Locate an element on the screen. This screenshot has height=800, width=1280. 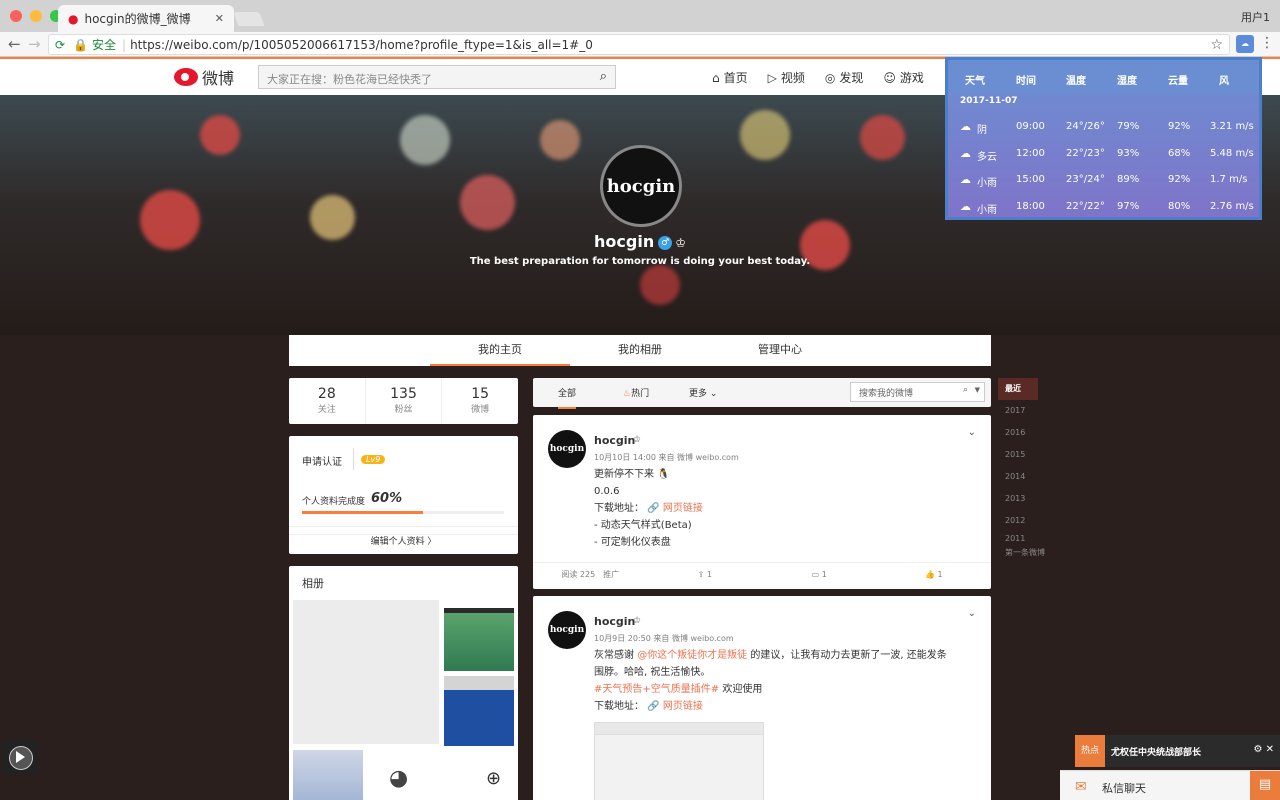
browser-menu-icon: ⋮ is located at coordinates (1267, 43).